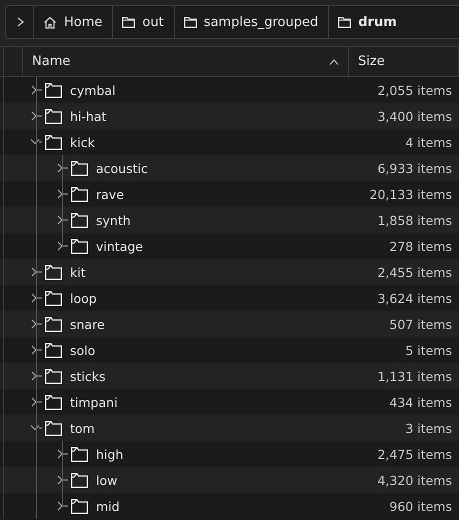 Image resolution: width=459 pixels, height=520 pixels. What do you see at coordinates (414, 220) in the screenshot?
I see `item-count: 1,858 items` at bounding box center [414, 220].